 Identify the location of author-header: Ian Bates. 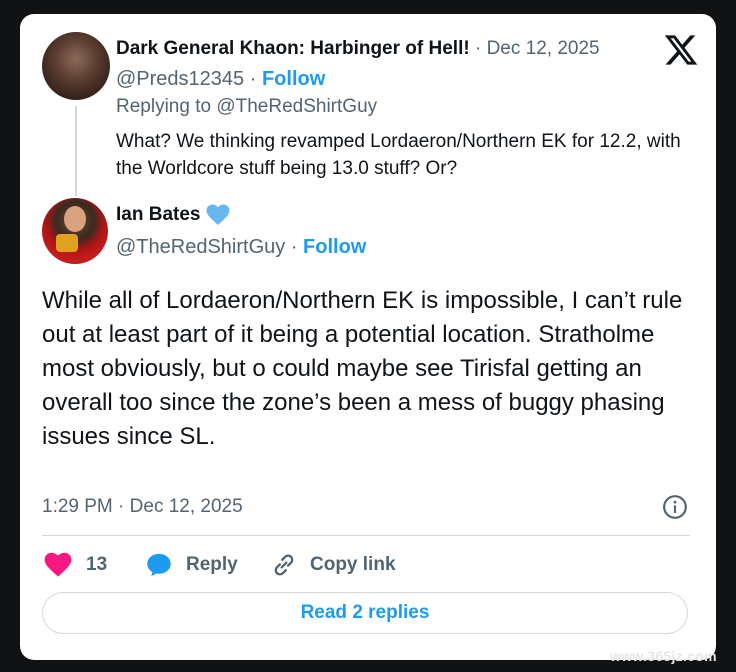
(173, 215).